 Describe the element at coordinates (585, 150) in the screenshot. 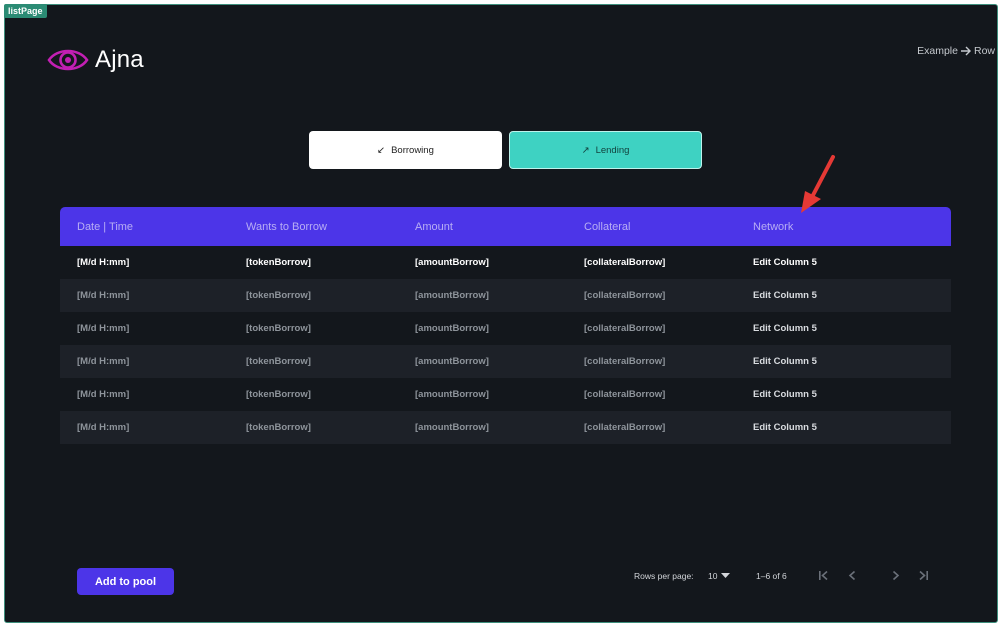

I see `arrow-up-right-icon: ↗` at that location.